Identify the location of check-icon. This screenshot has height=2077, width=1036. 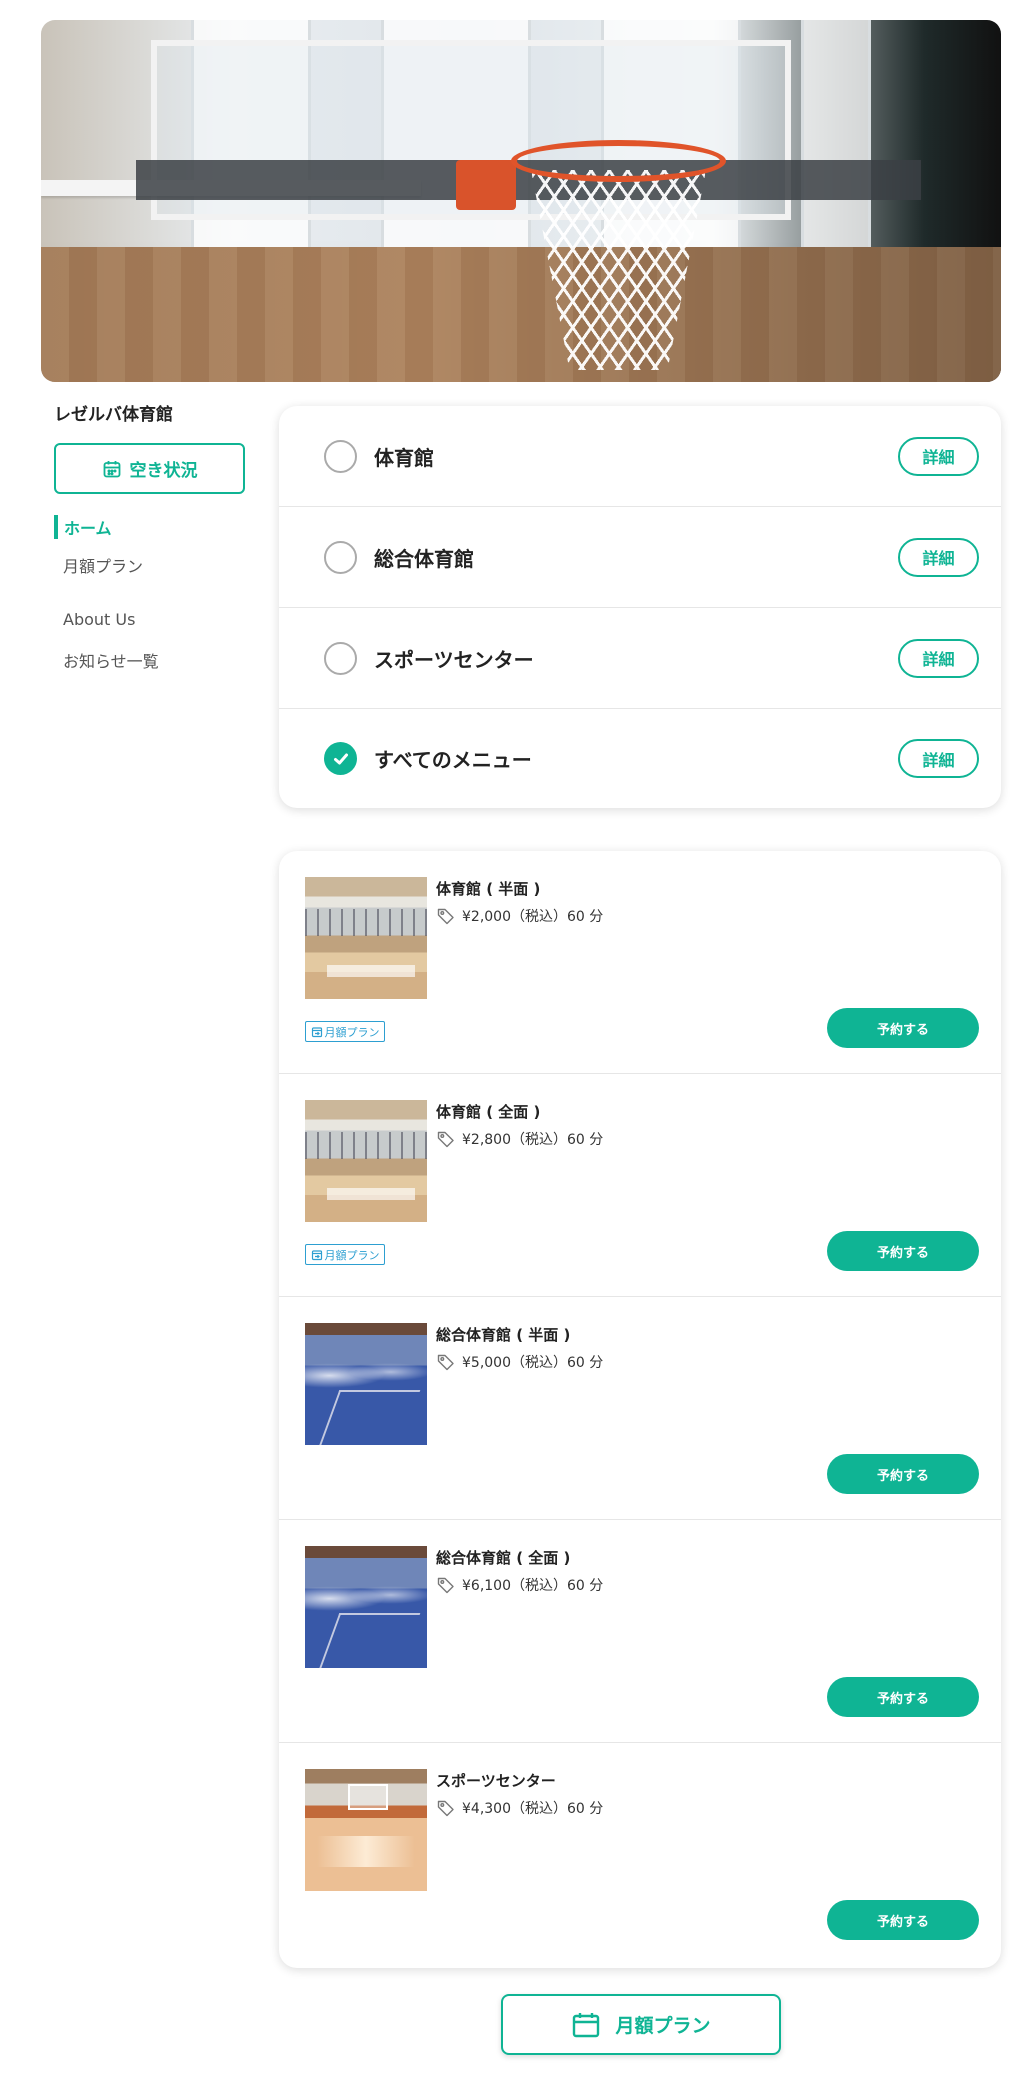
(340, 758).